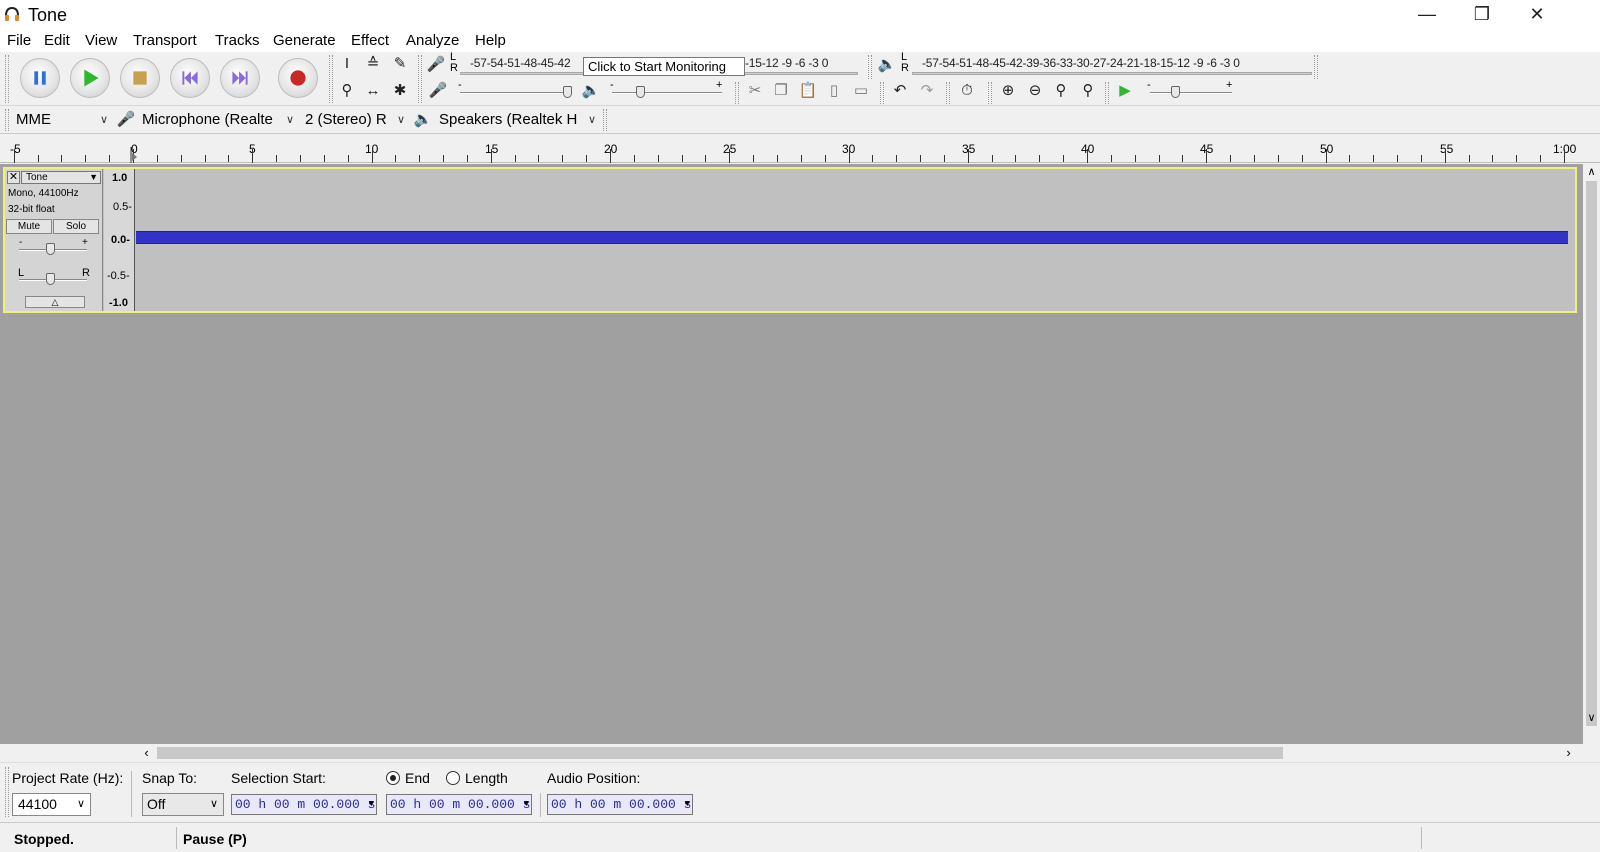 Image resolution: width=1600 pixels, height=852 pixels. Describe the element at coordinates (1061, 91) in the screenshot. I see `fit-selection-icon: ⚲` at that location.